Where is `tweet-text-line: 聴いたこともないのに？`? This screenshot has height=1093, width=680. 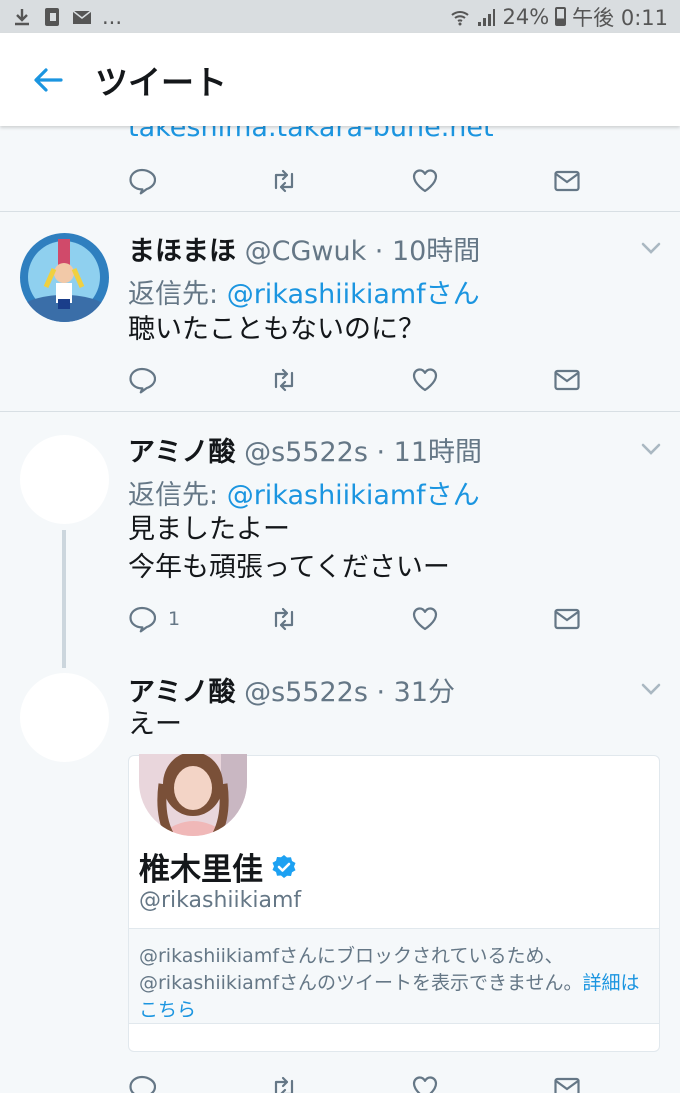 tweet-text-line: 聴いたこともないのに？ is located at coordinates (276, 329).